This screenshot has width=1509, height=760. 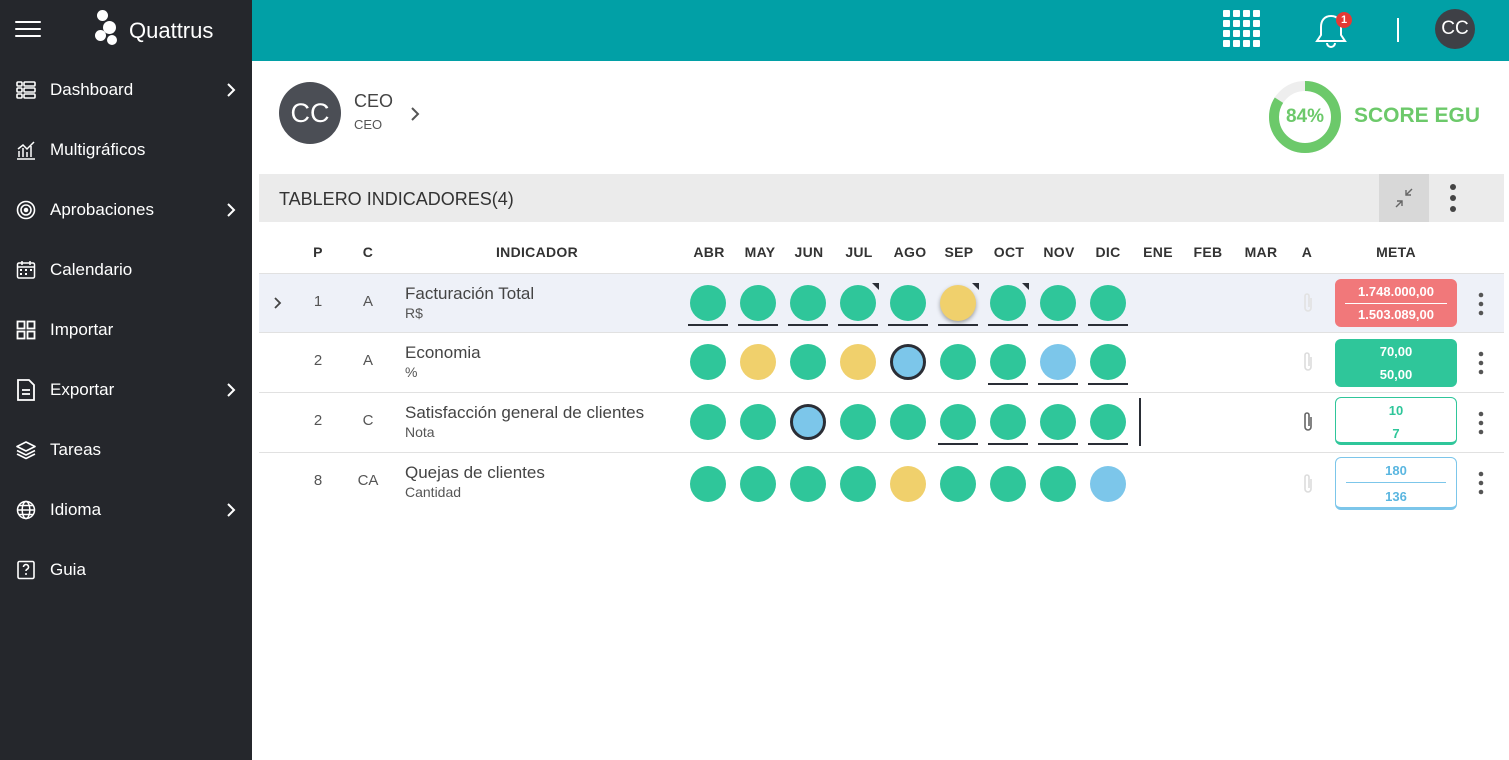 What do you see at coordinates (1208, 252) in the screenshot?
I see `header-month-feb: FEB` at bounding box center [1208, 252].